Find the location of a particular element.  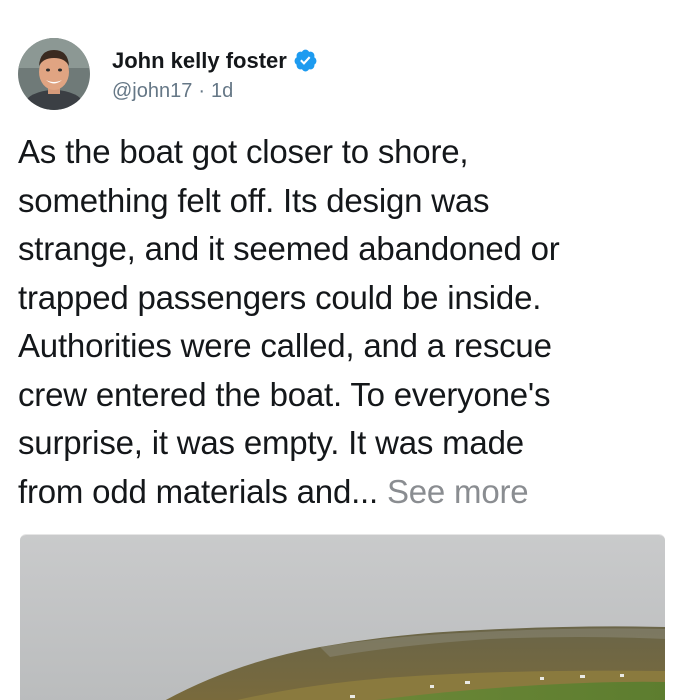

author-avatar is located at coordinates (54, 74).